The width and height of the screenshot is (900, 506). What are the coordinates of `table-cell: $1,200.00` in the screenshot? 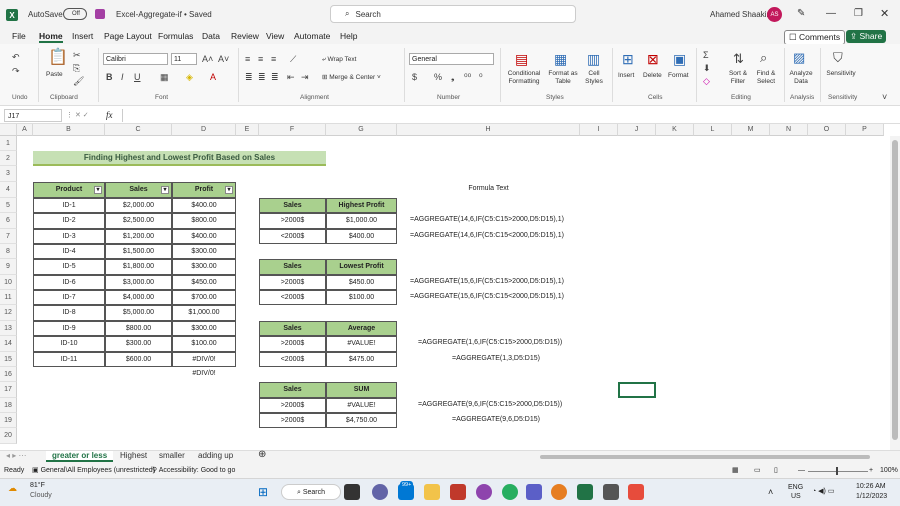 It's located at (138, 236).